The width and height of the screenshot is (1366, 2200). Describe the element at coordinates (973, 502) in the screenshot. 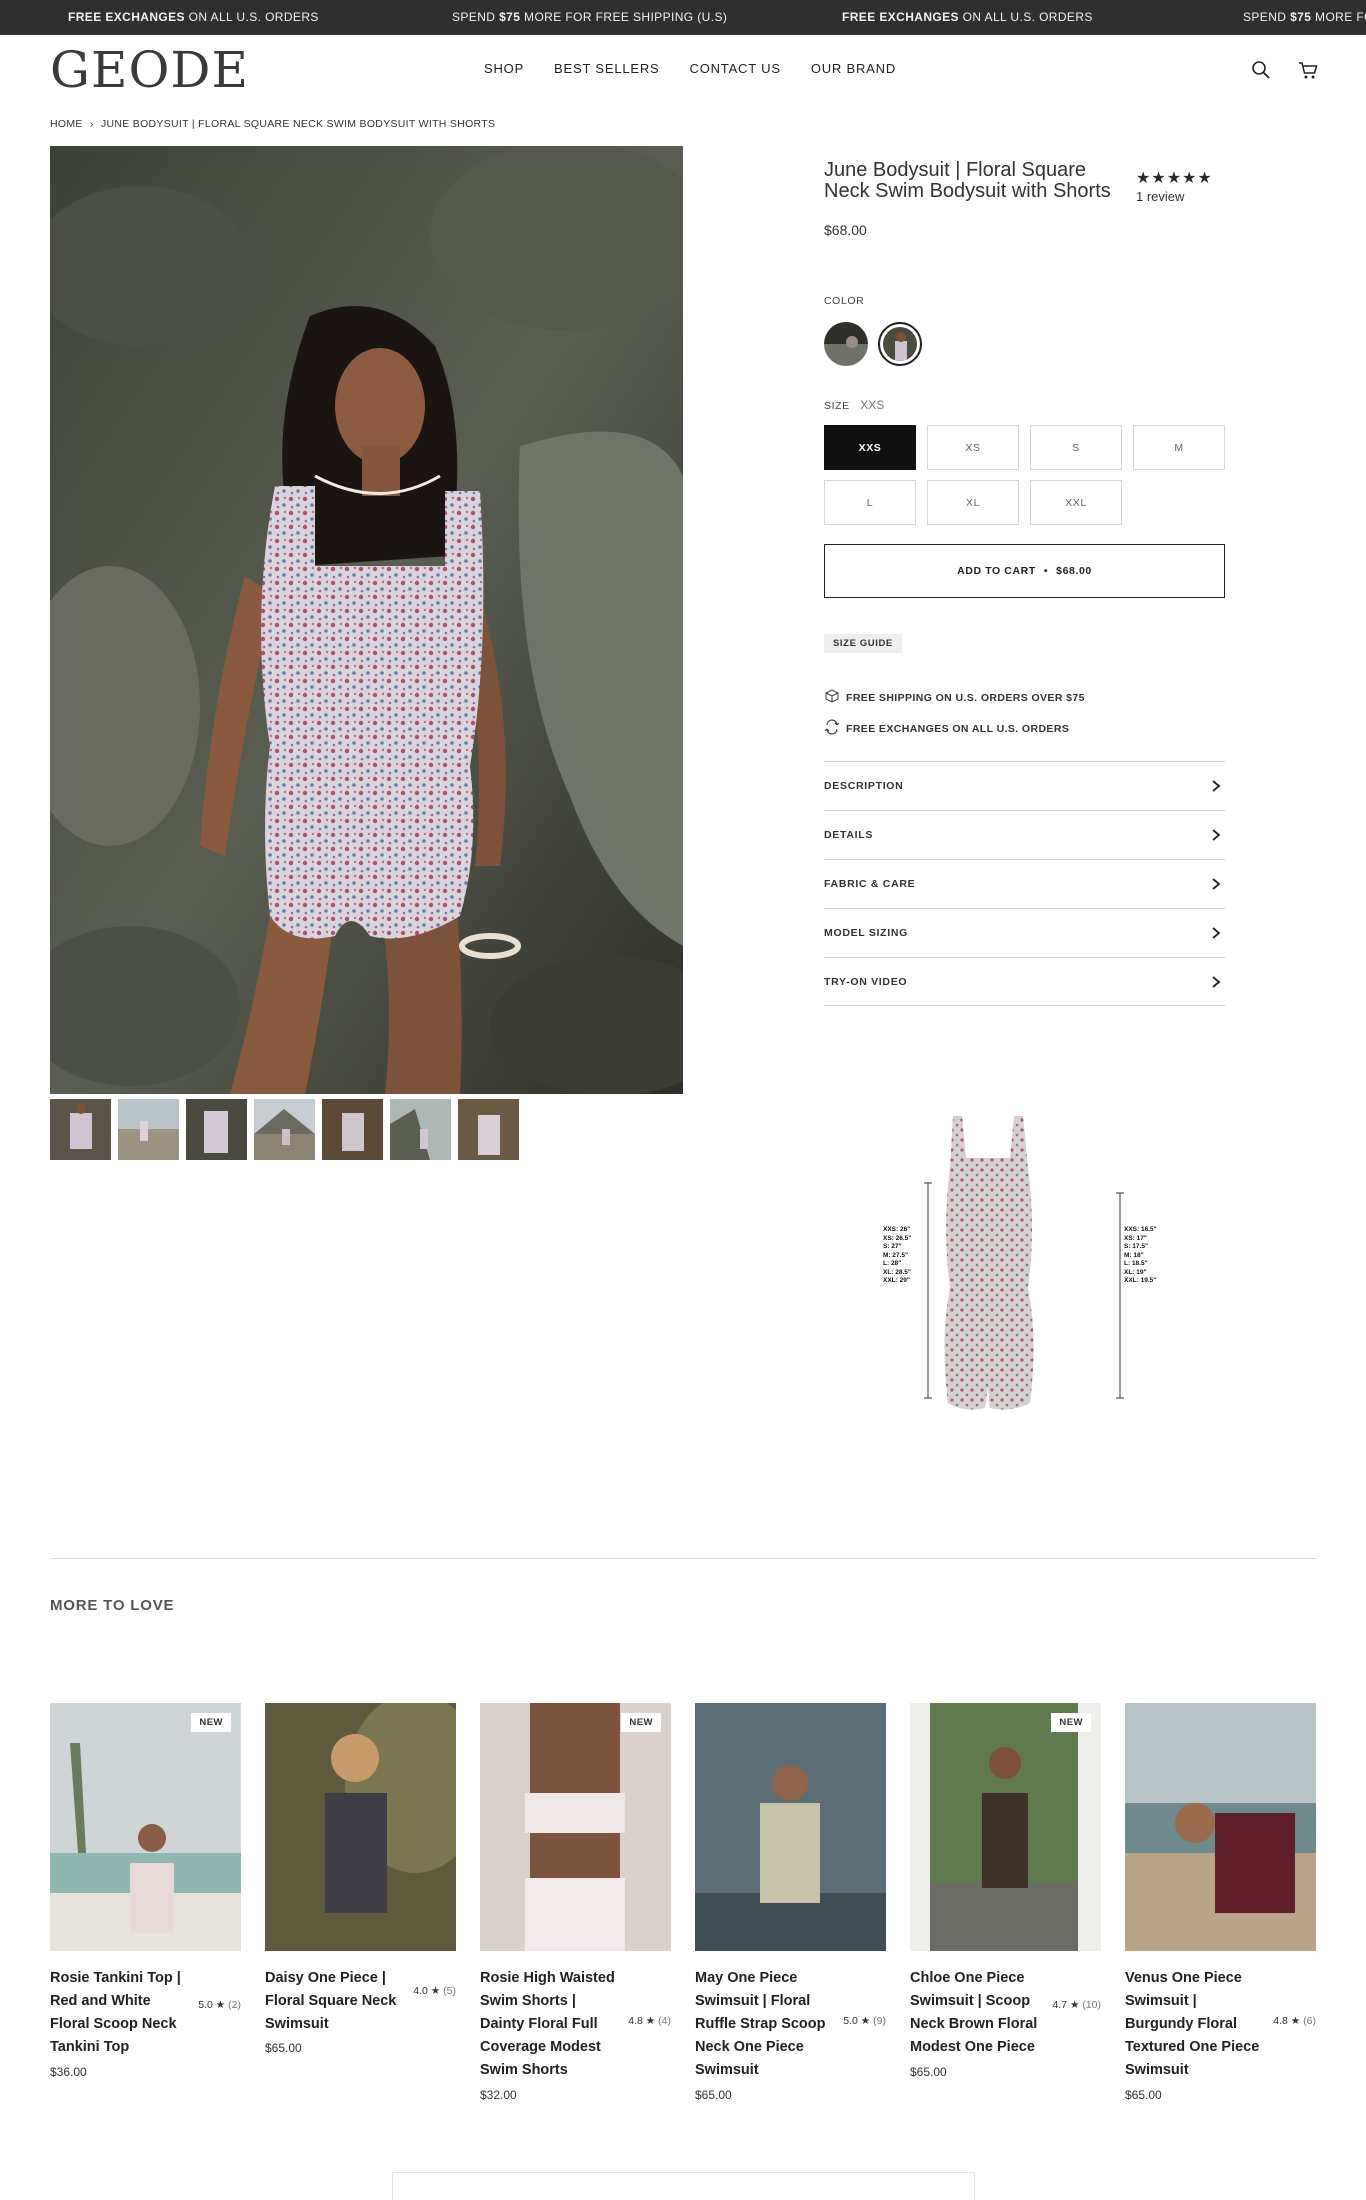

I see `size-option-xl: XL` at that location.